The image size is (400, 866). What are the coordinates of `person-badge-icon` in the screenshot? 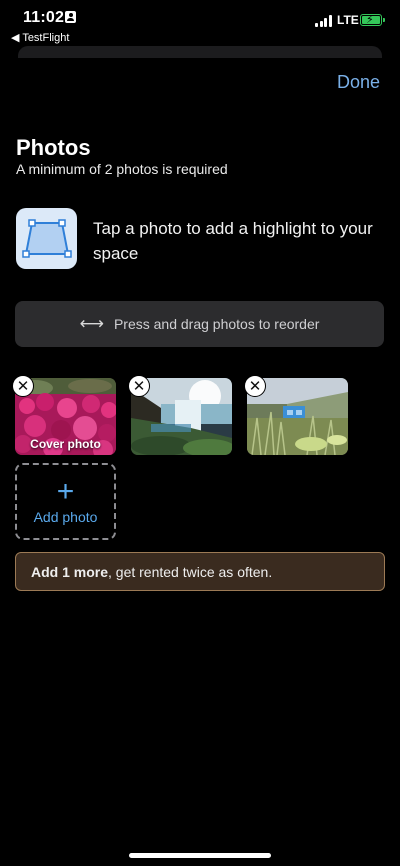 It's located at (70, 17).